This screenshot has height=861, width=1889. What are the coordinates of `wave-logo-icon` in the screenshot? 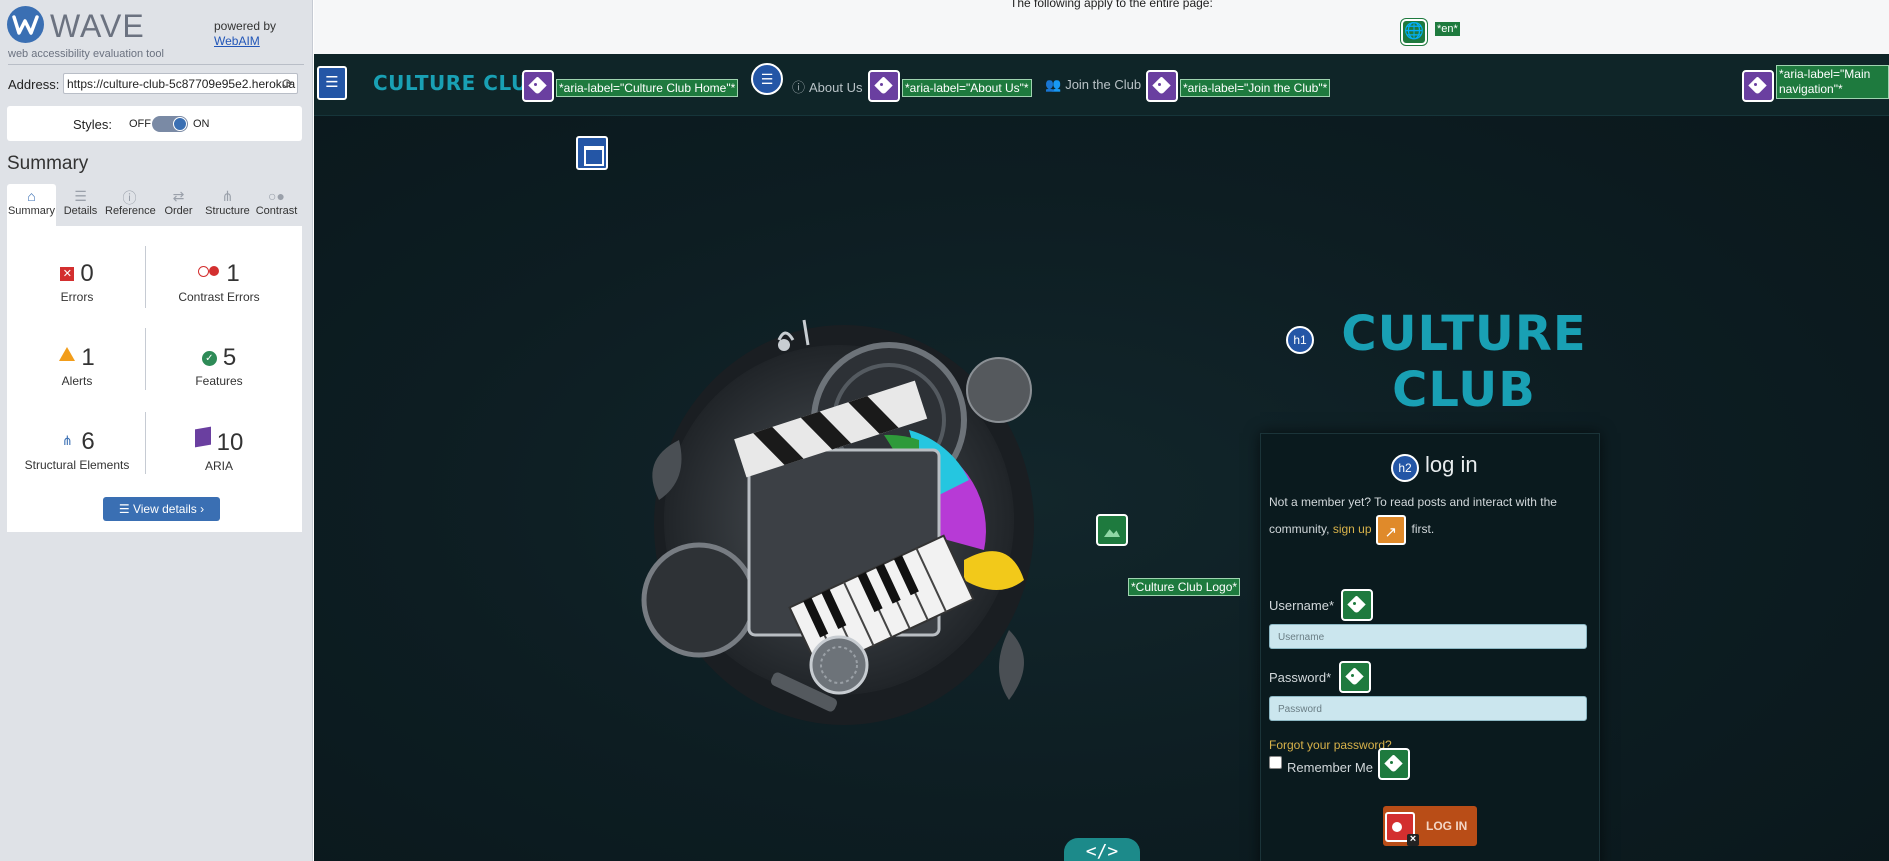 It's located at (25, 24).